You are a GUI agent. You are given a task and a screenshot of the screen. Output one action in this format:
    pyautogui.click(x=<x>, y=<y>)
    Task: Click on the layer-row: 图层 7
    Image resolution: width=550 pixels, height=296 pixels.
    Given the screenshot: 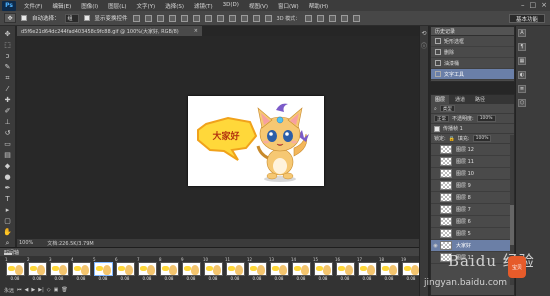 What is the action you would take?
    pyautogui.click(x=472, y=210)
    